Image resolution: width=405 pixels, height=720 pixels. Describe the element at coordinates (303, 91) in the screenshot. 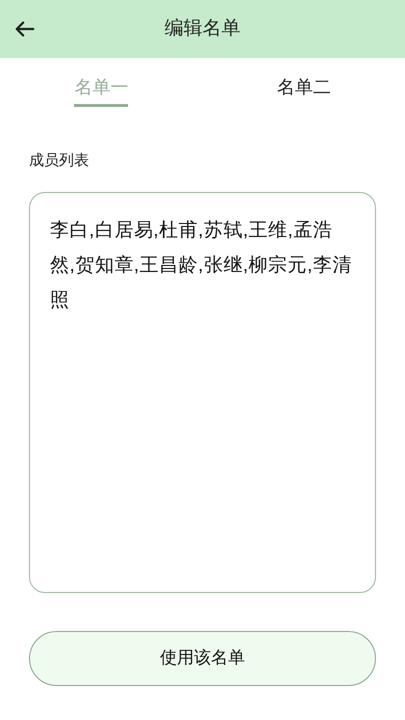

I see `tab: 名单二` at that location.